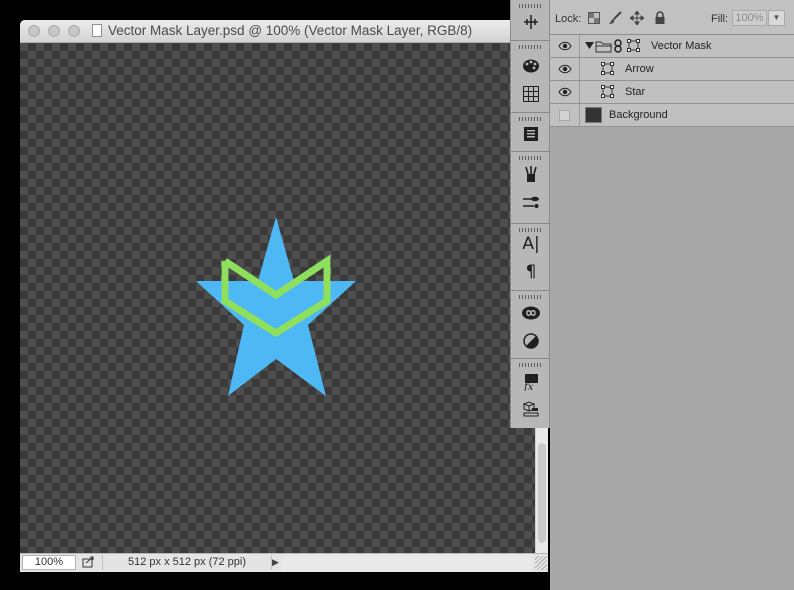 This screenshot has width=794, height=590. What do you see at coordinates (530, 214) in the screenshot?
I see `panel-icon-strip: A| ¶ fx` at bounding box center [530, 214].